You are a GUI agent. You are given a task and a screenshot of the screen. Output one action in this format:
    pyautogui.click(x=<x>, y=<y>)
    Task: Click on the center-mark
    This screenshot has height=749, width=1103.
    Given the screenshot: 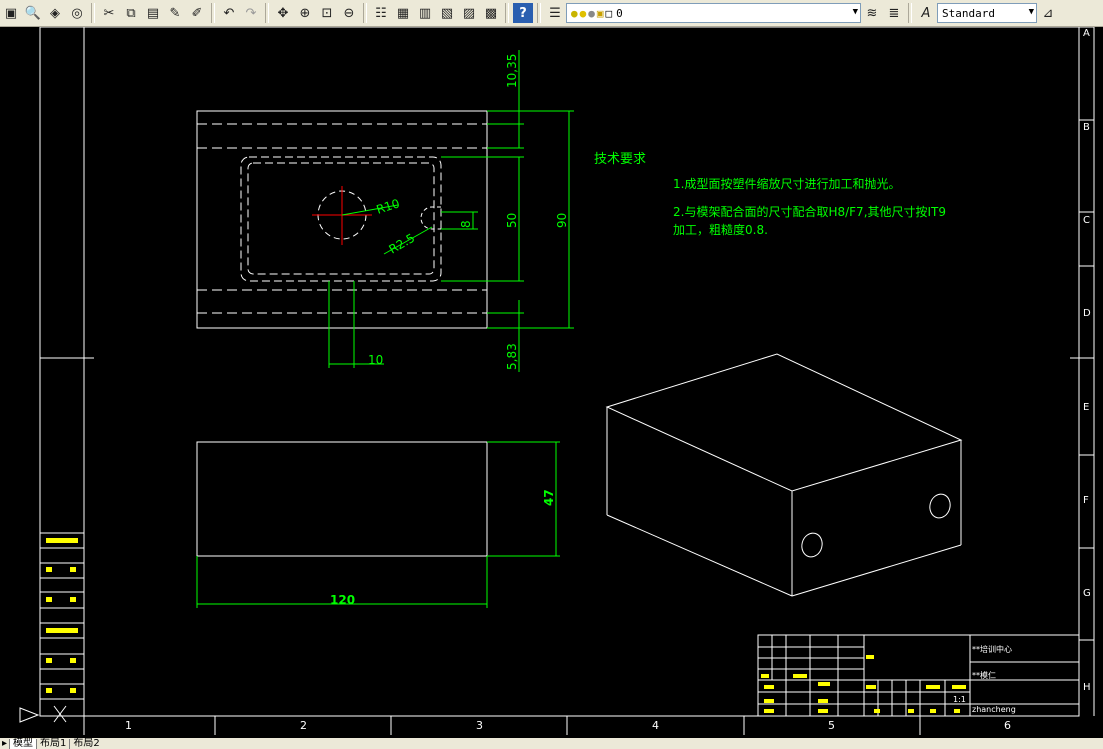 What is the action you would take?
    pyautogui.click(x=342, y=215)
    